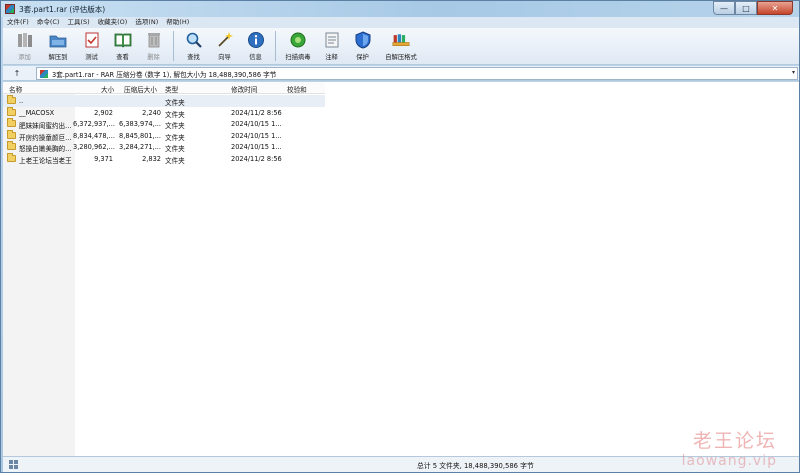 The image size is (800, 473). Describe the element at coordinates (146, 22) in the screenshot. I see `menu-options: 选项(N)` at that location.